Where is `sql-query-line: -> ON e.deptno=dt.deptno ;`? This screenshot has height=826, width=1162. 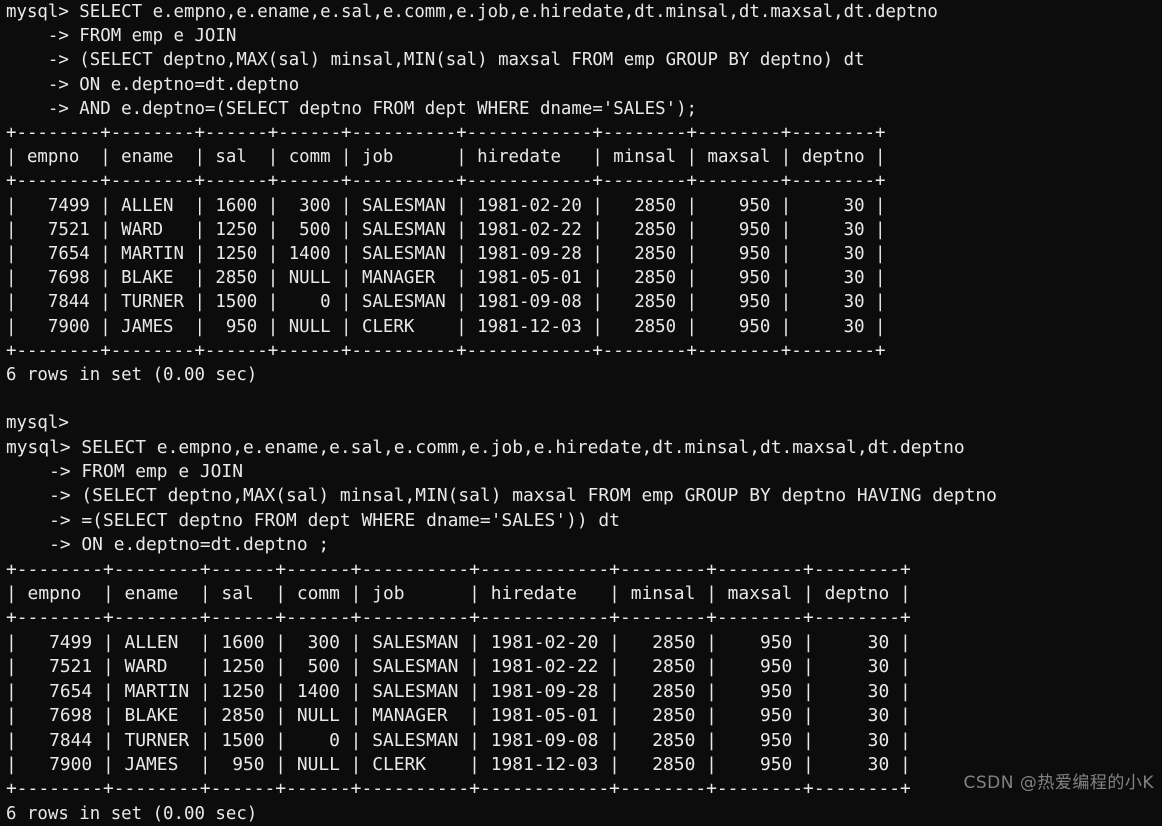 sql-query-line: -> ON e.deptno=dt.deptno ; is located at coordinates (168, 545).